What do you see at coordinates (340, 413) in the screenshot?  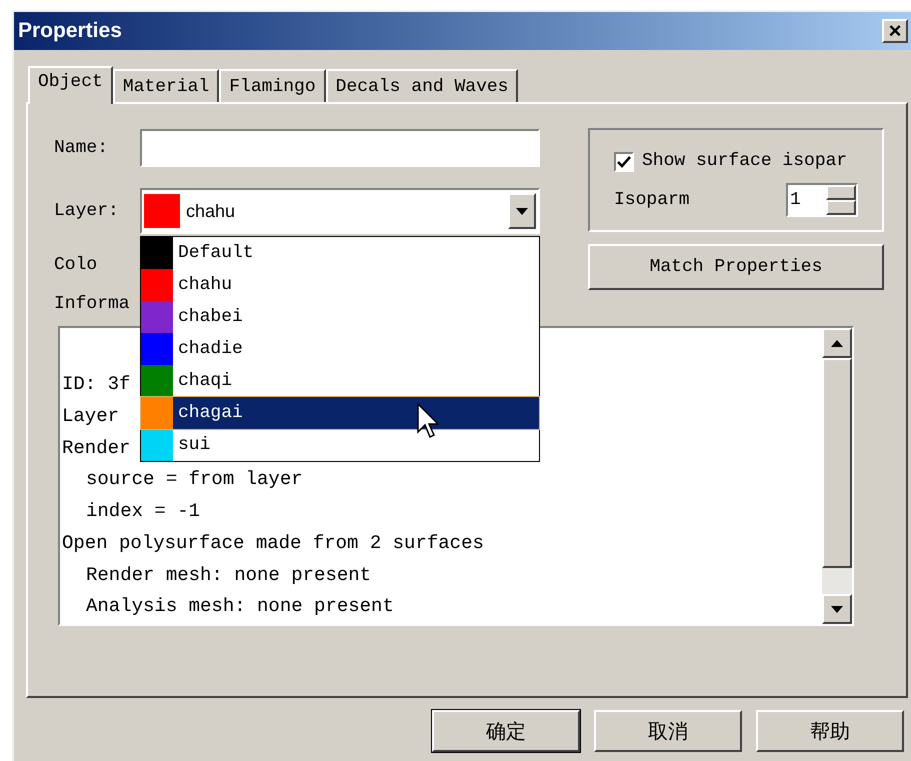 I see `layer-option: chagai` at bounding box center [340, 413].